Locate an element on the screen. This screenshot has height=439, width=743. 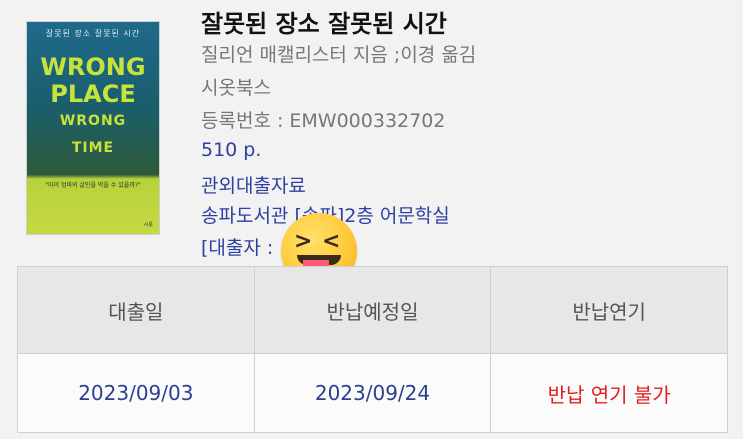
cover-publisher-mark: 시옷 is located at coordinates (148, 225).